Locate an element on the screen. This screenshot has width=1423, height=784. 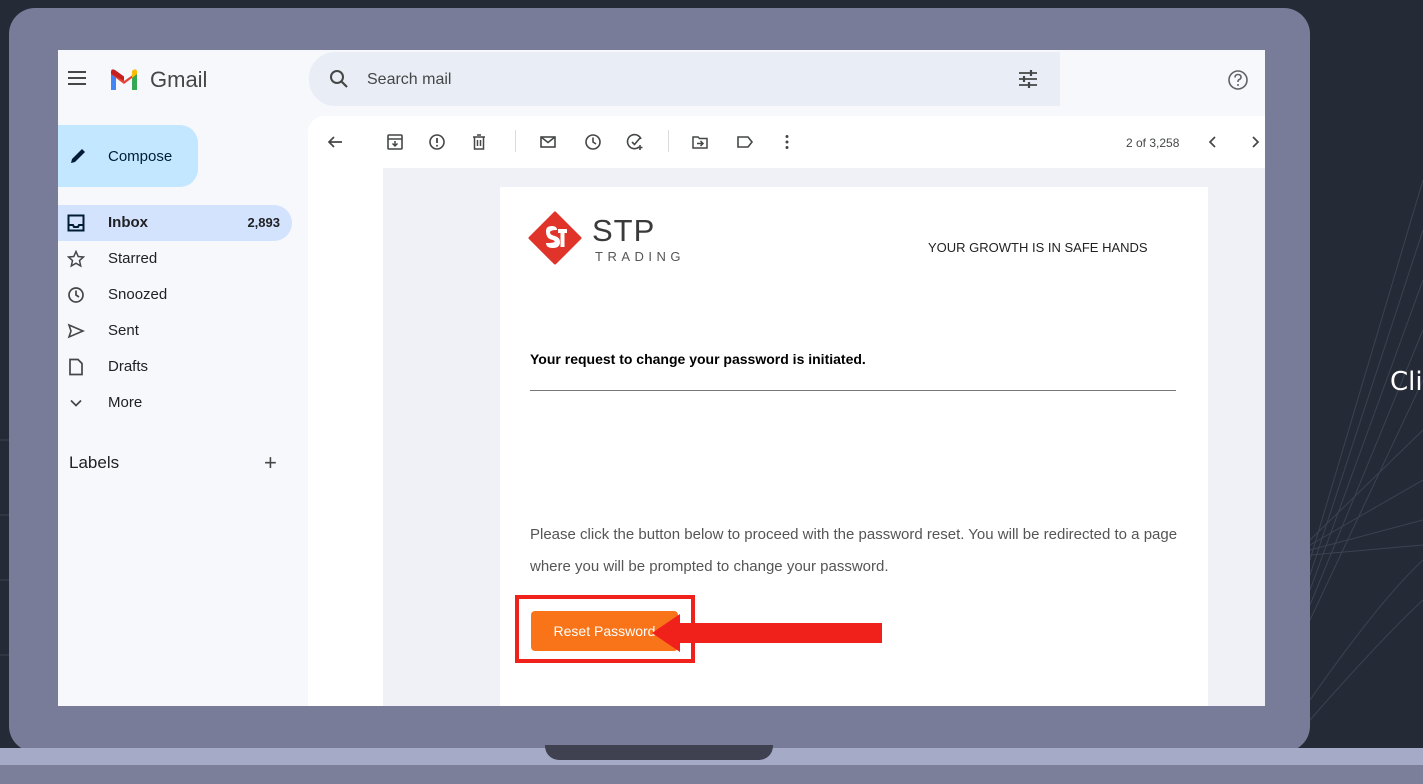
sidebar-item-starred: Starred is located at coordinates (175, 259).